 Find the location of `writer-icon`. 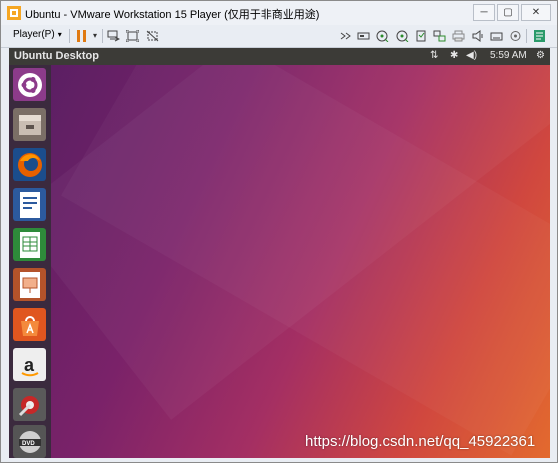

writer-icon is located at coordinates (29, 204).